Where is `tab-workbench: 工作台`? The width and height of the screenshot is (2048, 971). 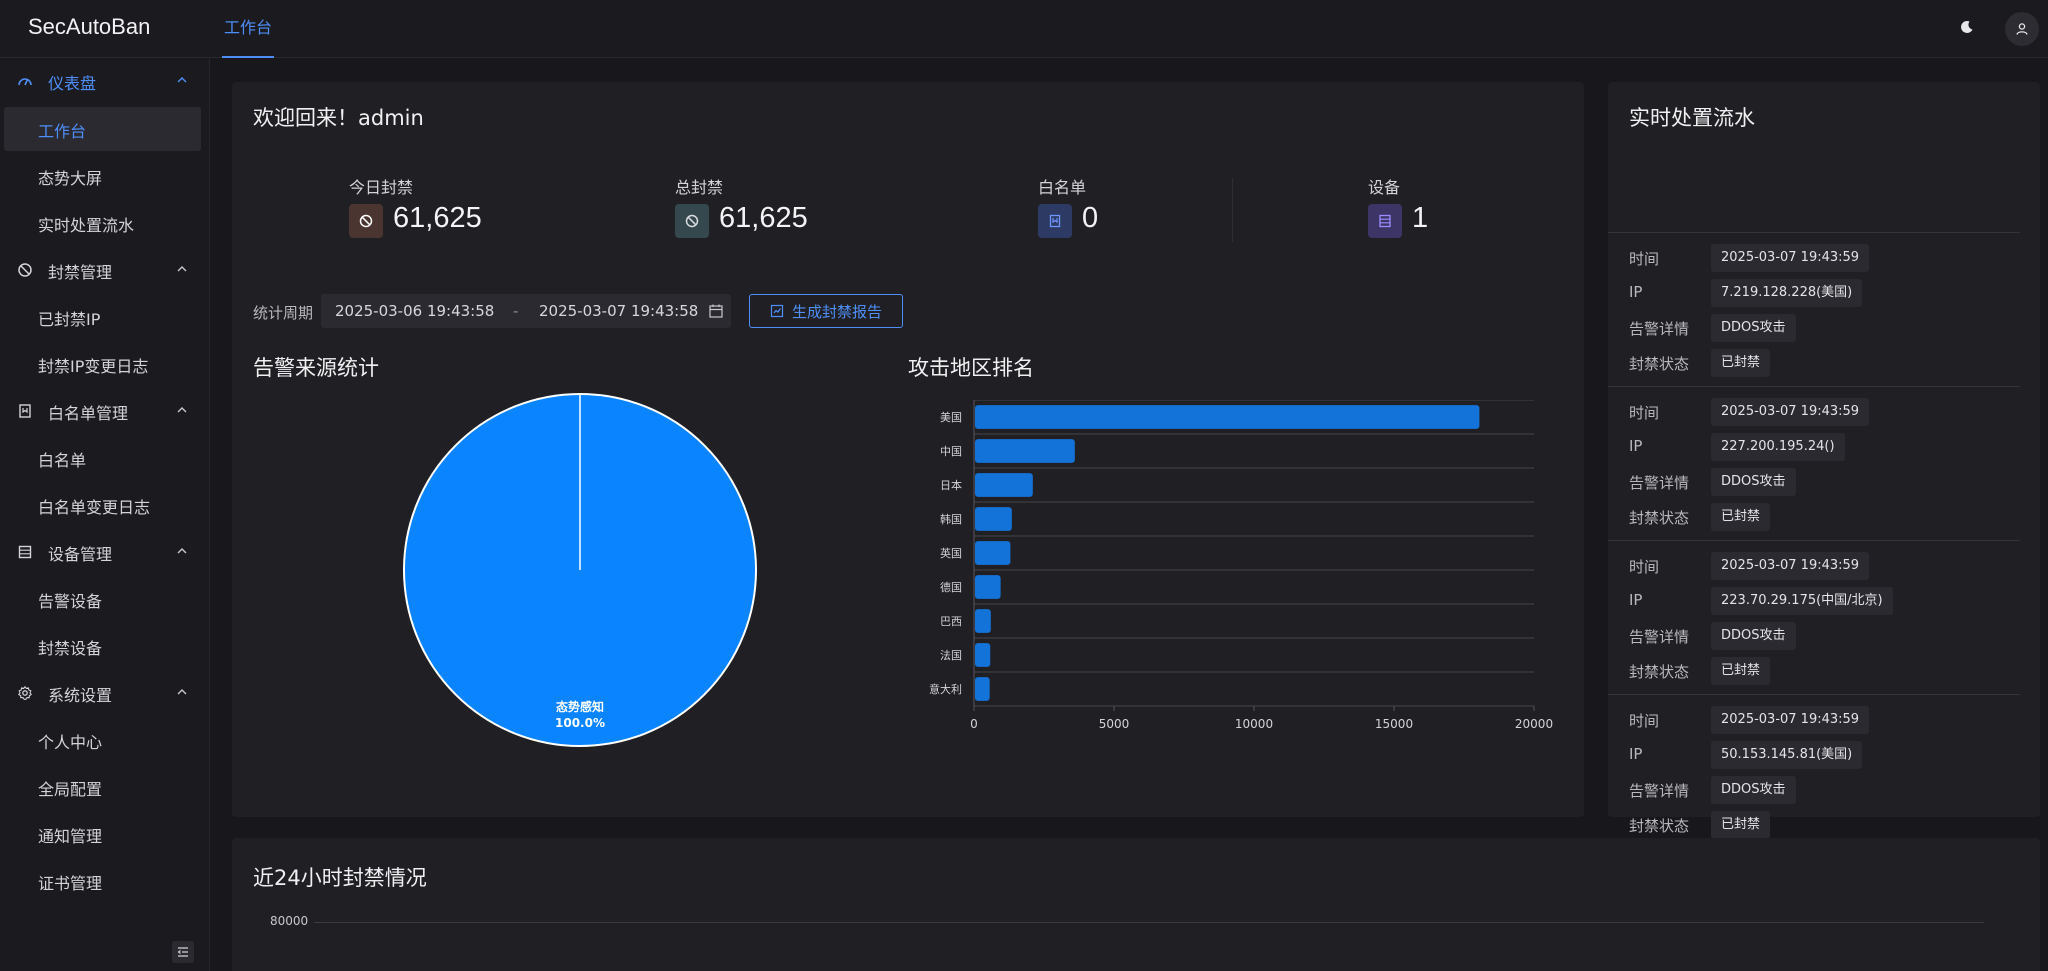 tab-workbench: 工作台 is located at coordinates (248, 29).